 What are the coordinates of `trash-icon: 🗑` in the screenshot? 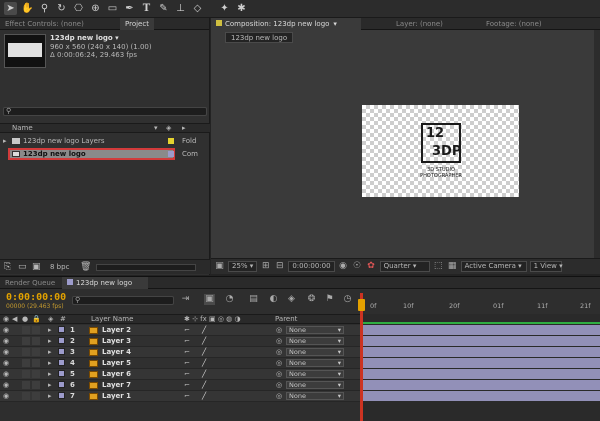 It's located at (85, 267).